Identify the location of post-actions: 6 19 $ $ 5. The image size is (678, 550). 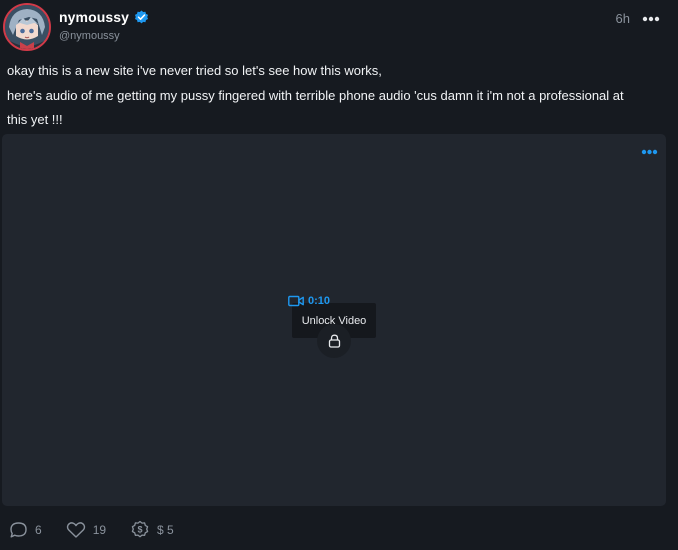
(103, 530).